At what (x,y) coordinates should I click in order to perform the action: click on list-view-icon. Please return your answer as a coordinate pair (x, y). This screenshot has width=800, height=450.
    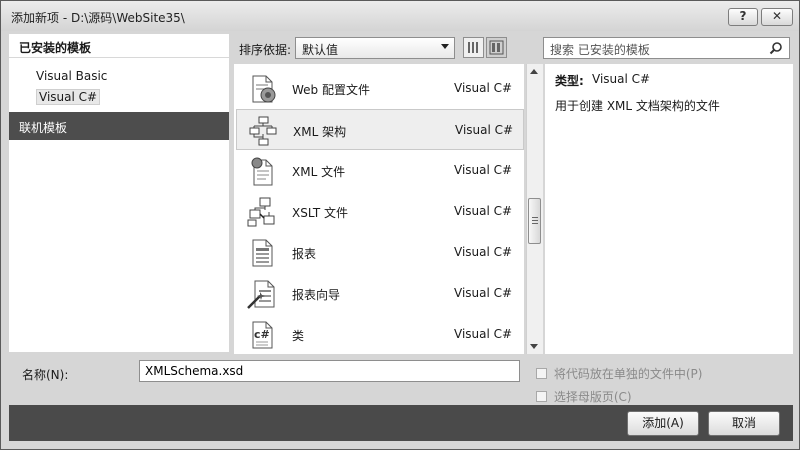
    Looking at the image, I should click on (496, 47).